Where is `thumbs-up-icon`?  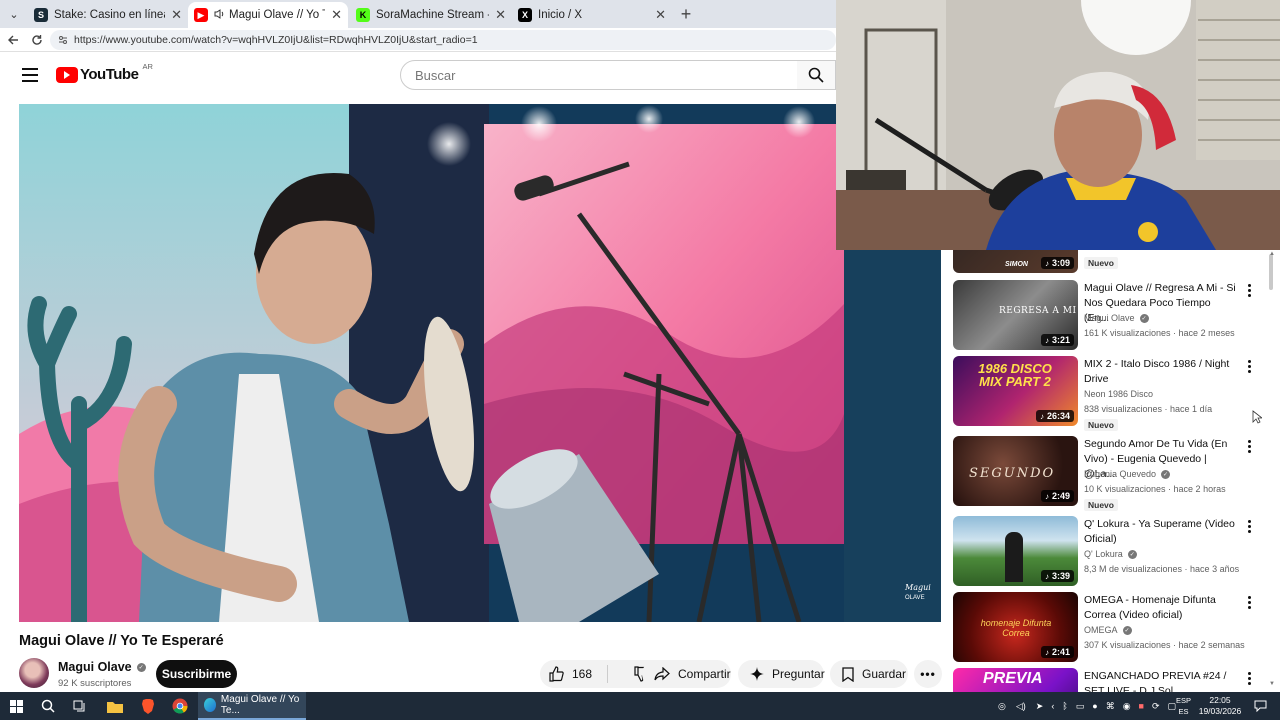
thumbs-up-icon is located at coordinates (556, 674).